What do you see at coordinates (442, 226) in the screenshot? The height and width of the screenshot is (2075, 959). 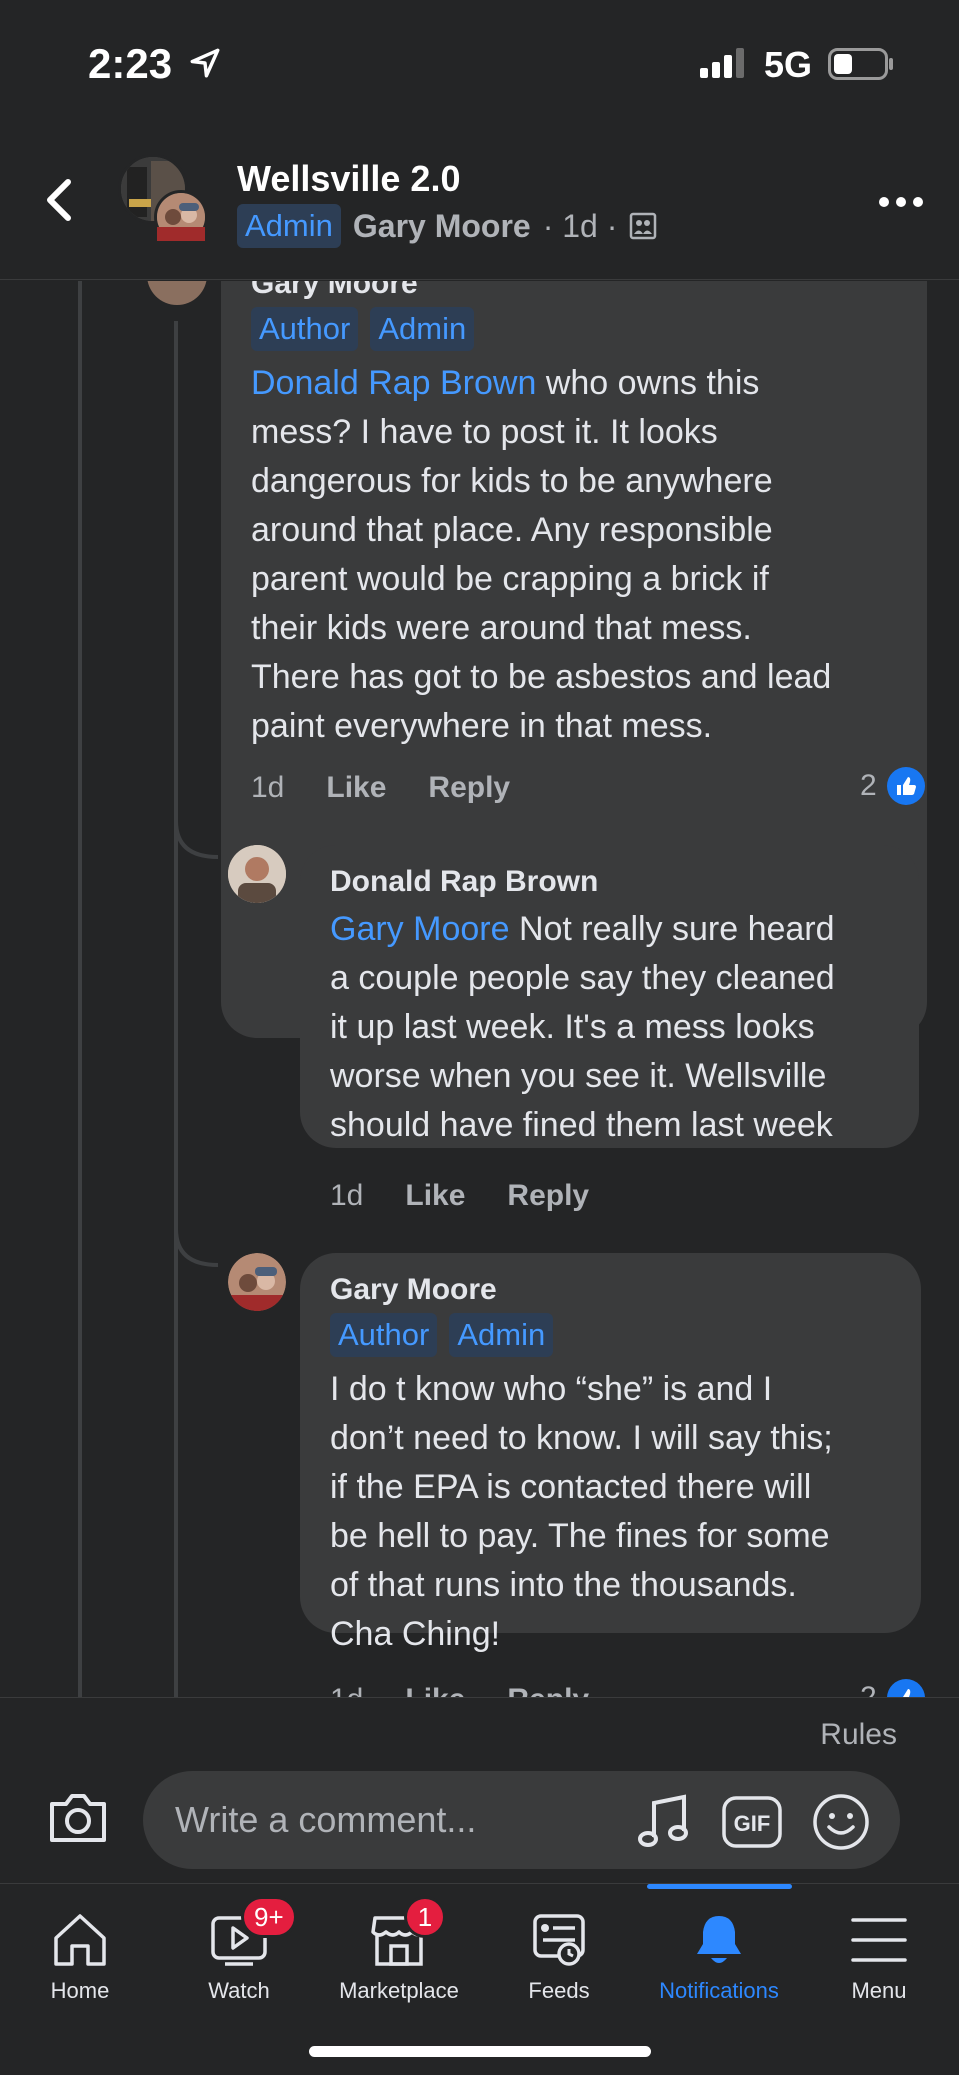 I see `post-author: Gary Moore` at bounding box center [442, 226].